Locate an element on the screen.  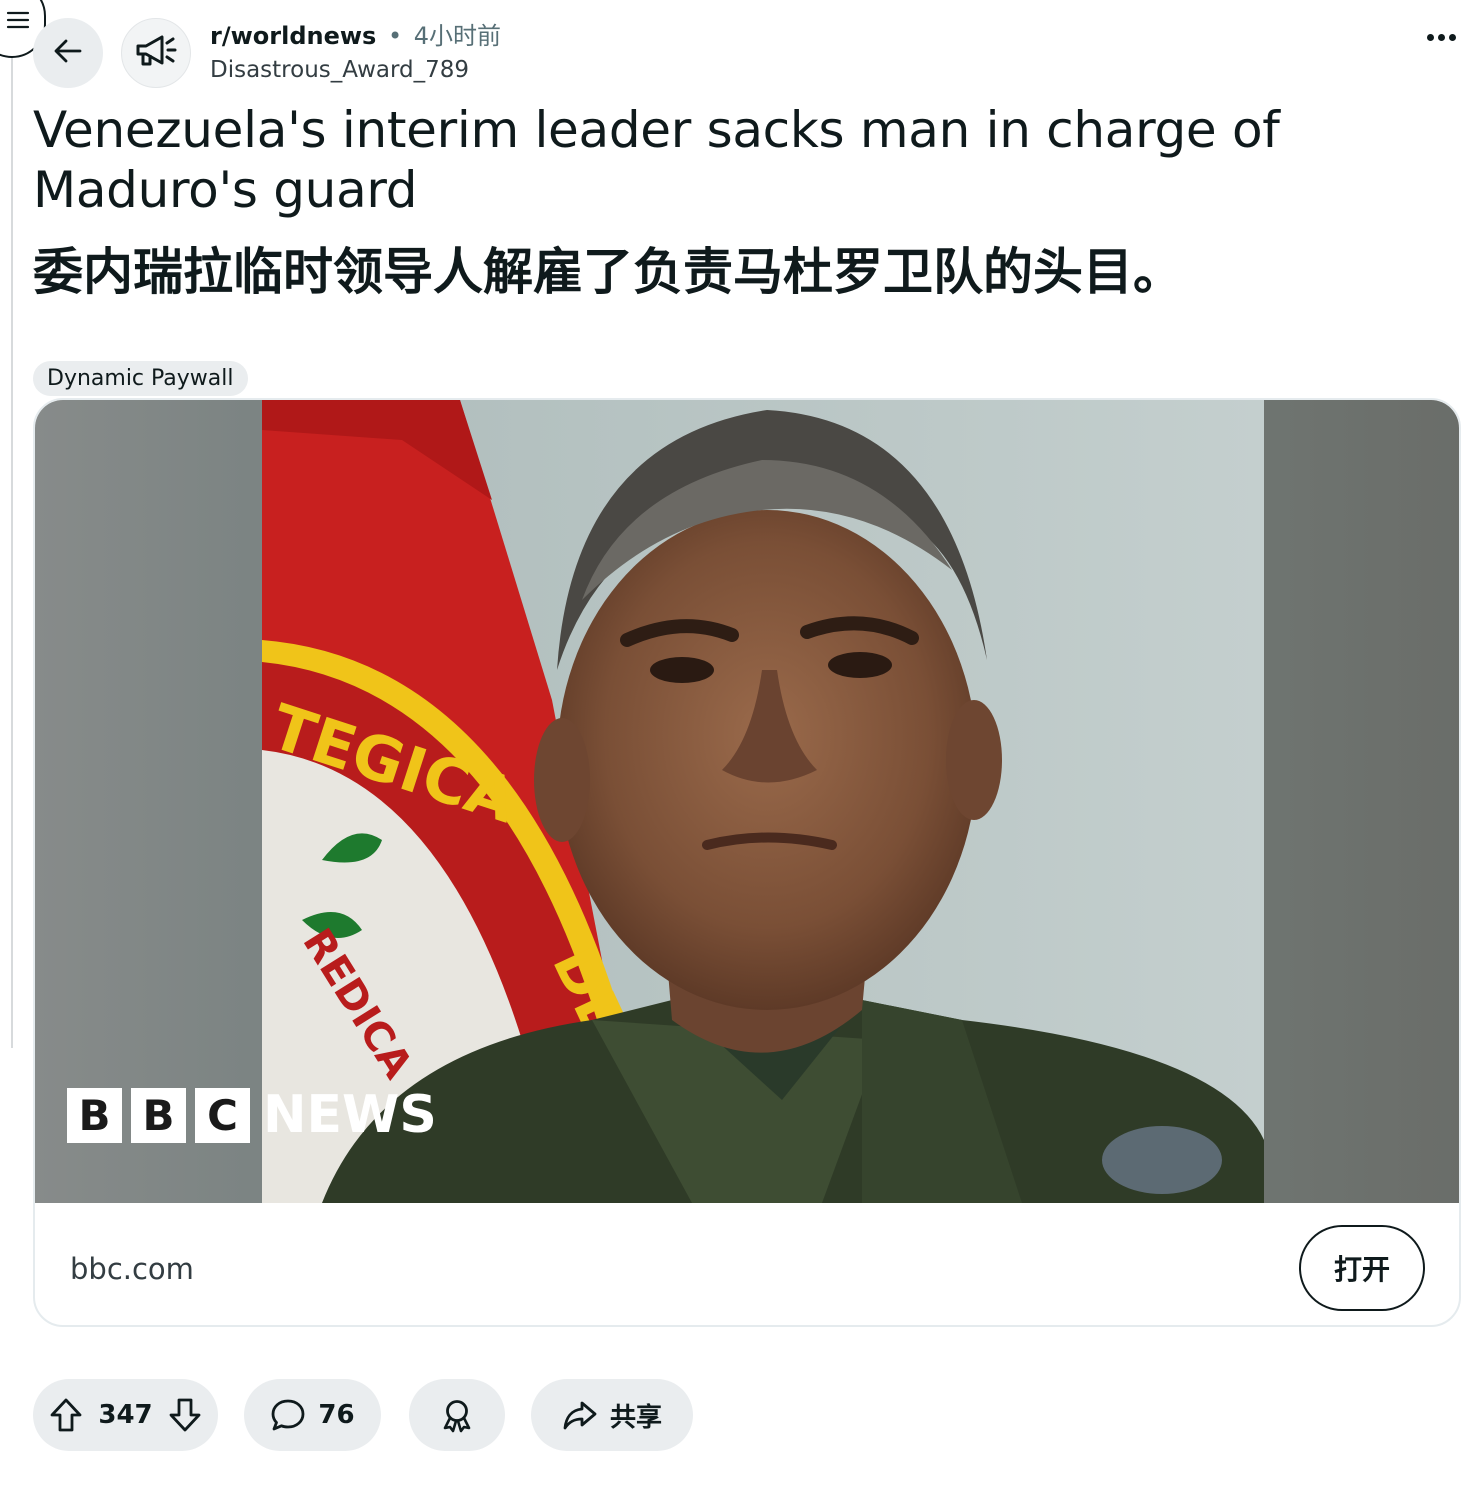
upvote-icon is located at coordinates (66, 1415).